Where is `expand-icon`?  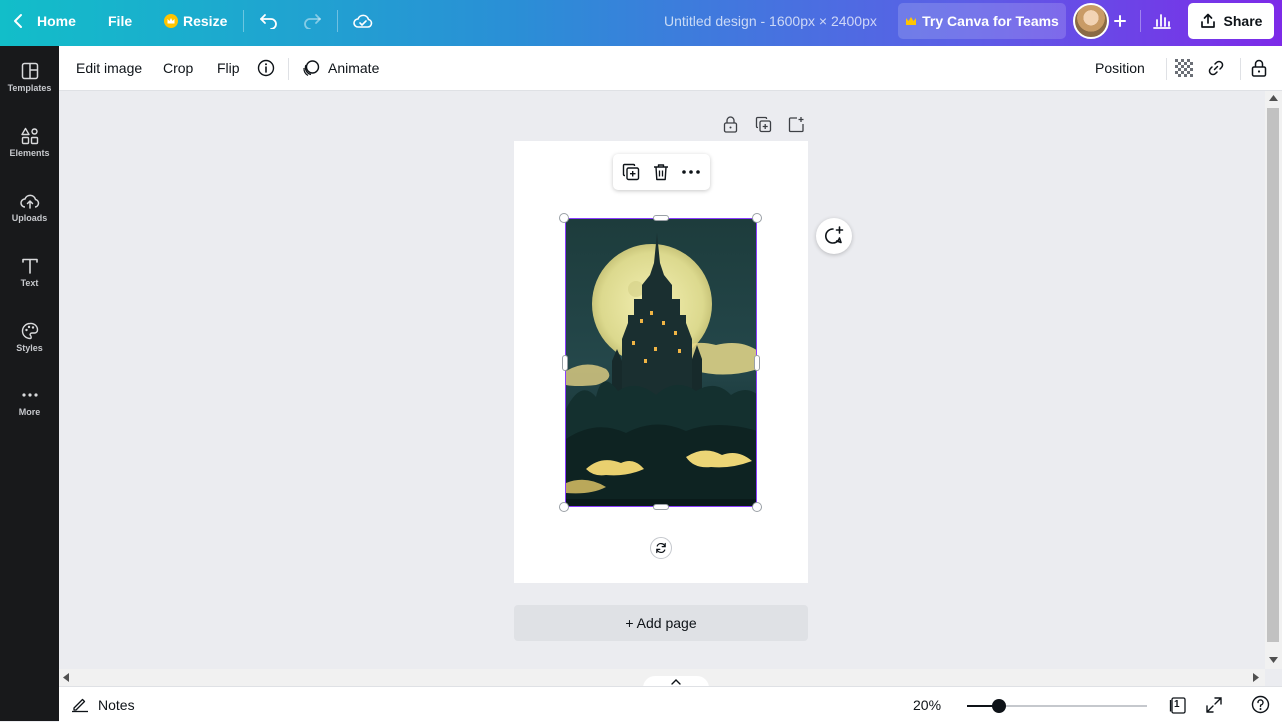
expand-icon is located at coordinates (1214, 705).